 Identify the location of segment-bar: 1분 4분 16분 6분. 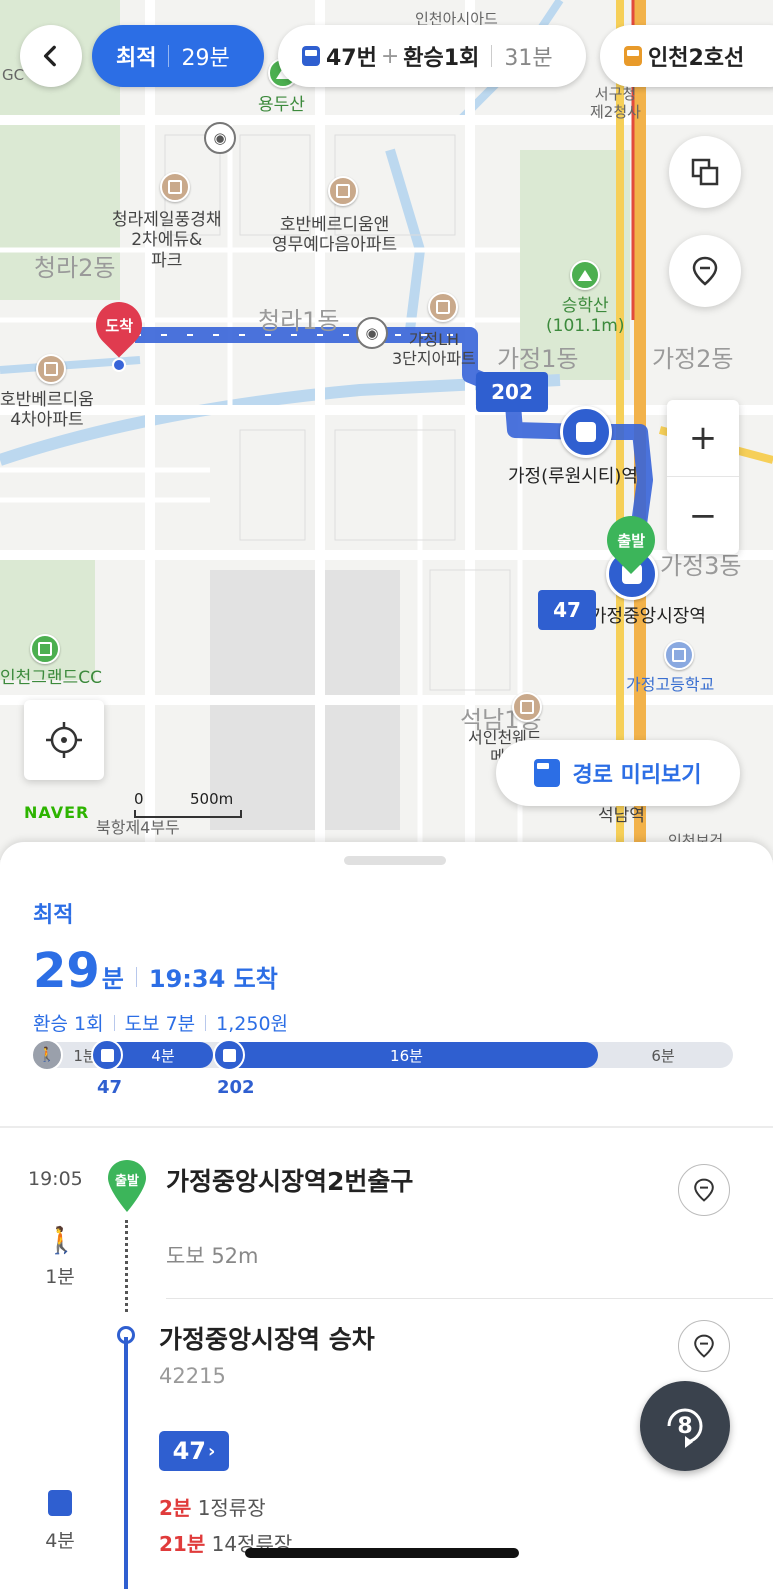
(382, 1055).